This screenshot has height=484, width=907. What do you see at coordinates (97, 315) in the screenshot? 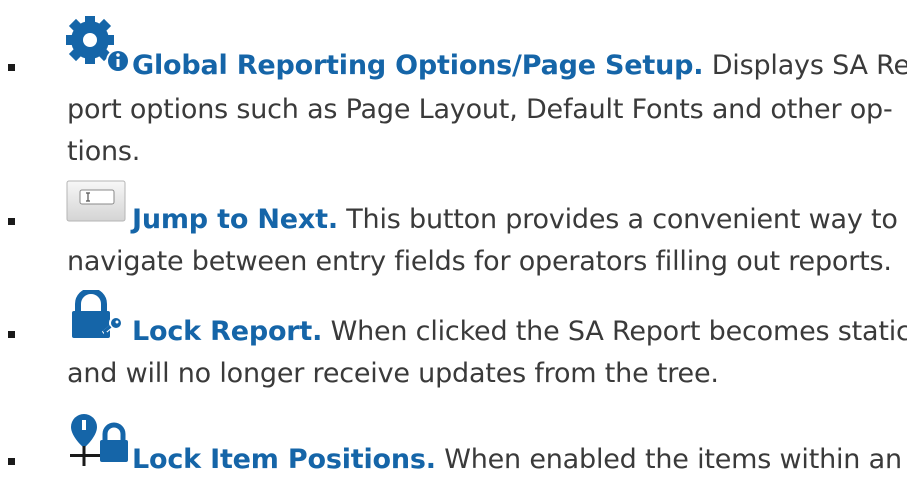
I see `padlock-icon` at bounding box center [97, 315].